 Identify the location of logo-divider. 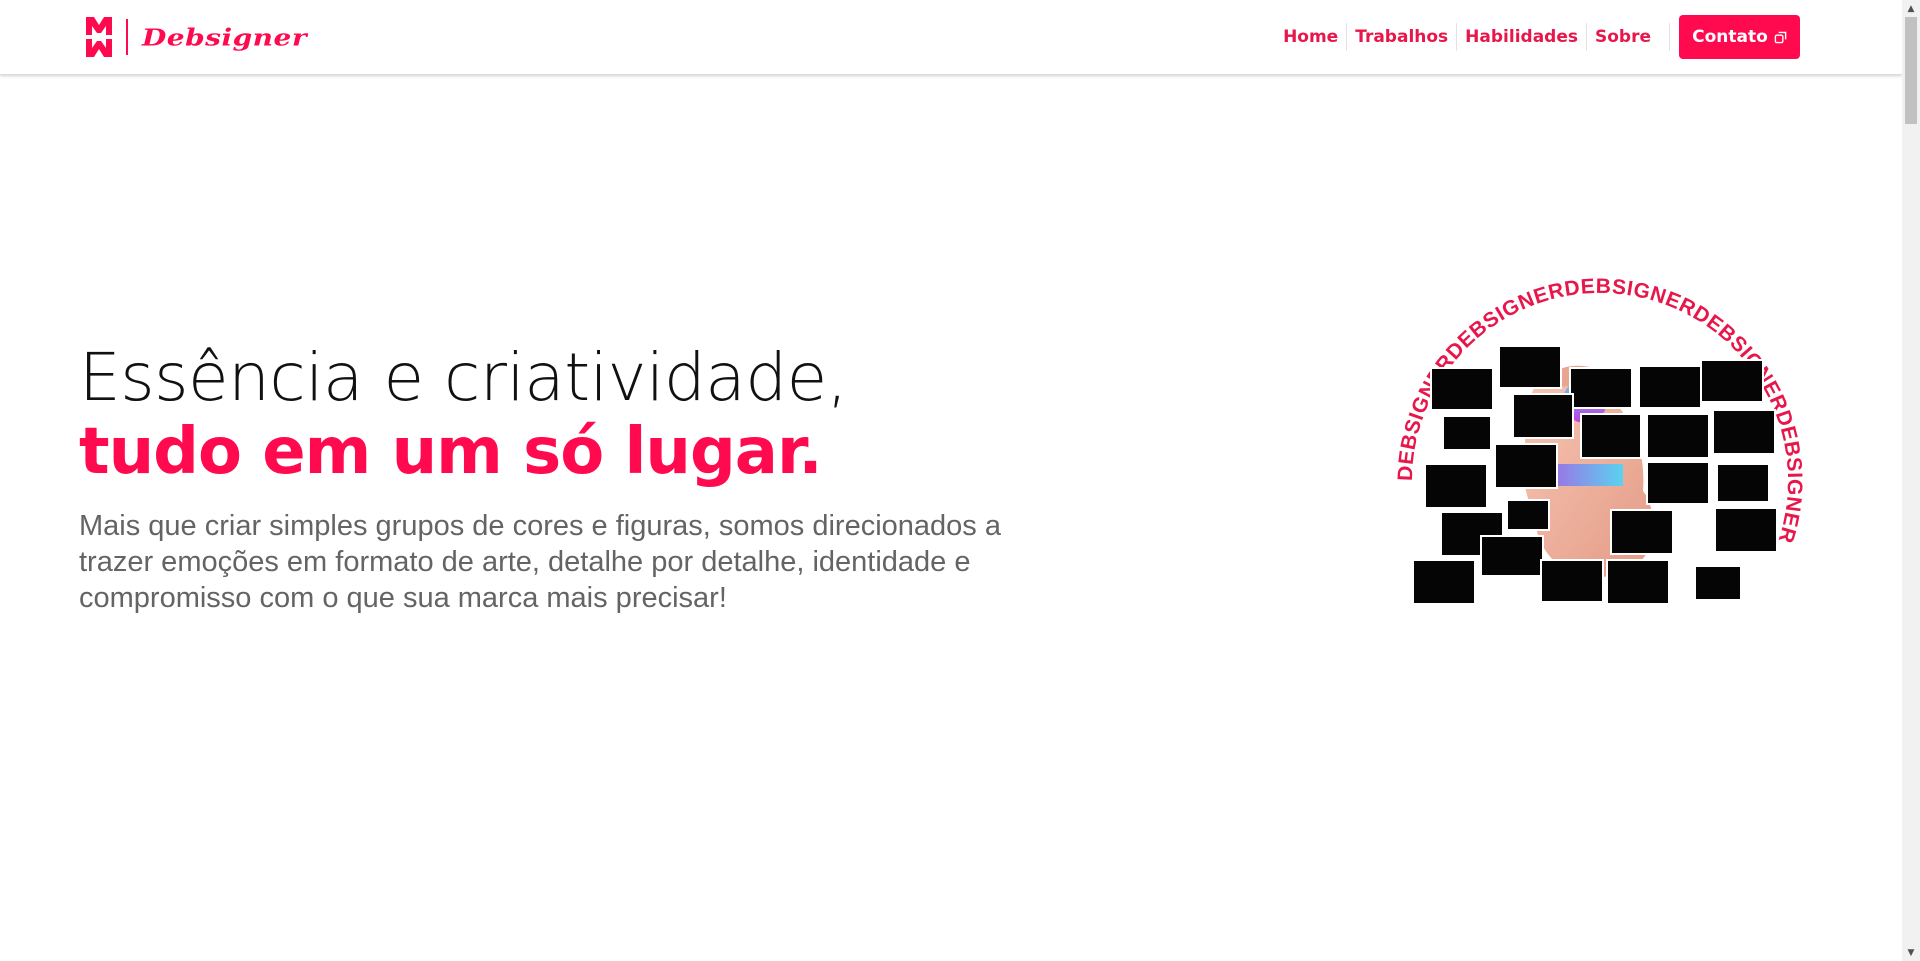
(127, 37).